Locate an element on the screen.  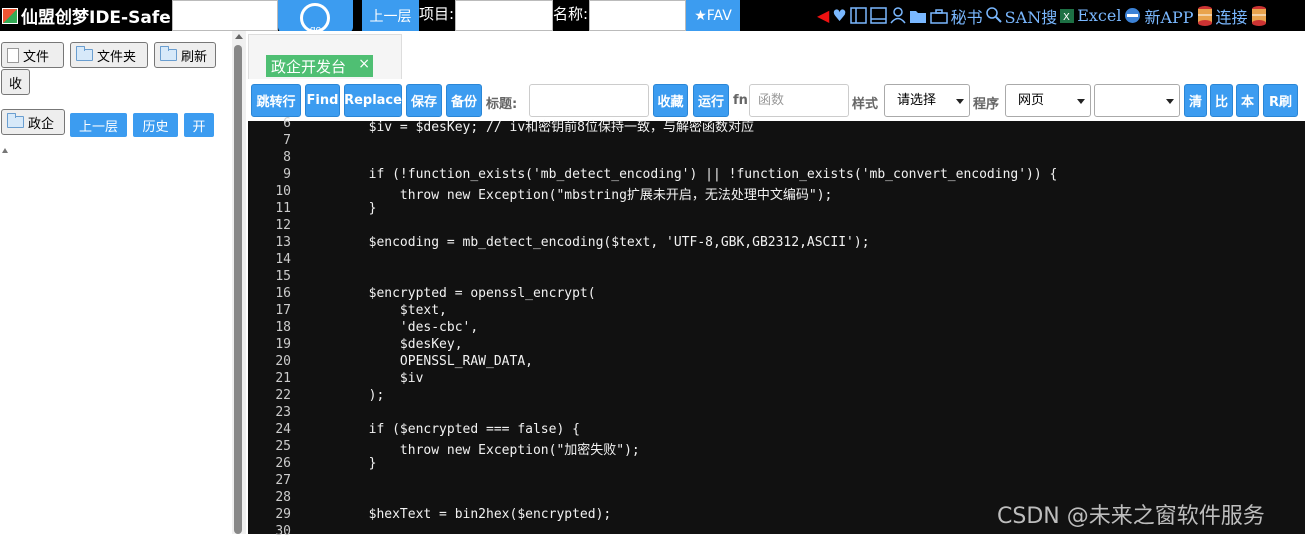
scroll-thumb is located at coordinates (238, 289).